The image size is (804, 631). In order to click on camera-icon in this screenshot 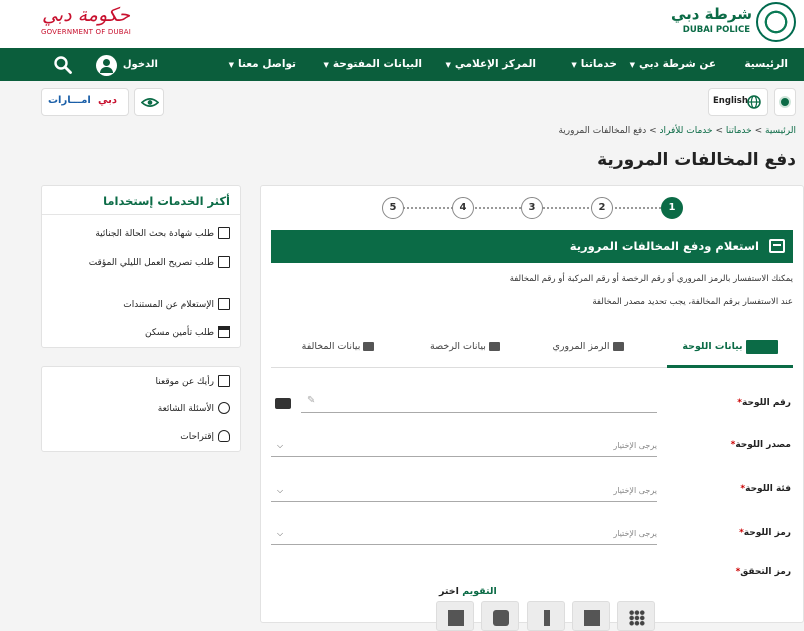, I will do `click(501, 618)`.